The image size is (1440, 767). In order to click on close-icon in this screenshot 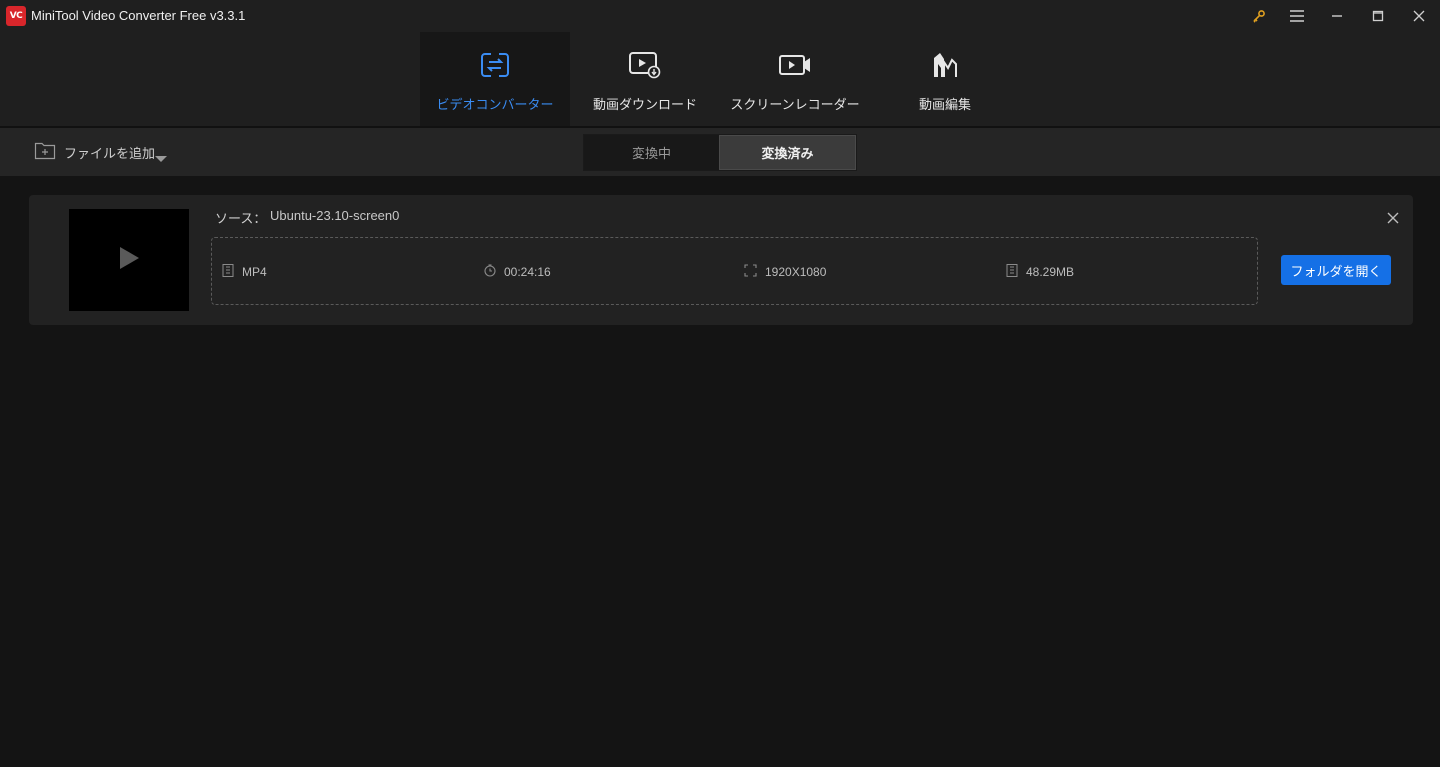, I will do `click(1419, 16)`.